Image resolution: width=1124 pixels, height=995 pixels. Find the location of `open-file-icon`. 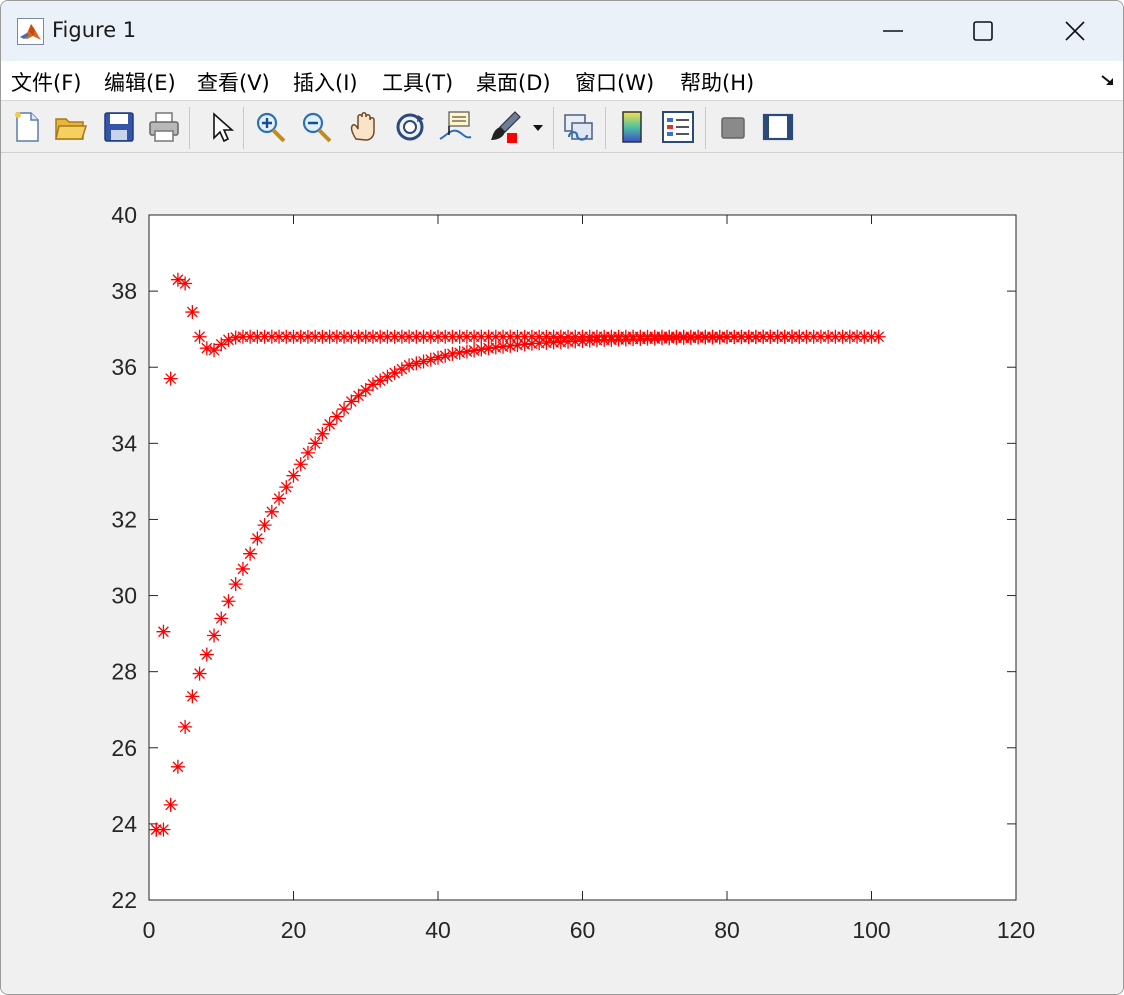

open-file-icon is located at coordinates (71, 127).